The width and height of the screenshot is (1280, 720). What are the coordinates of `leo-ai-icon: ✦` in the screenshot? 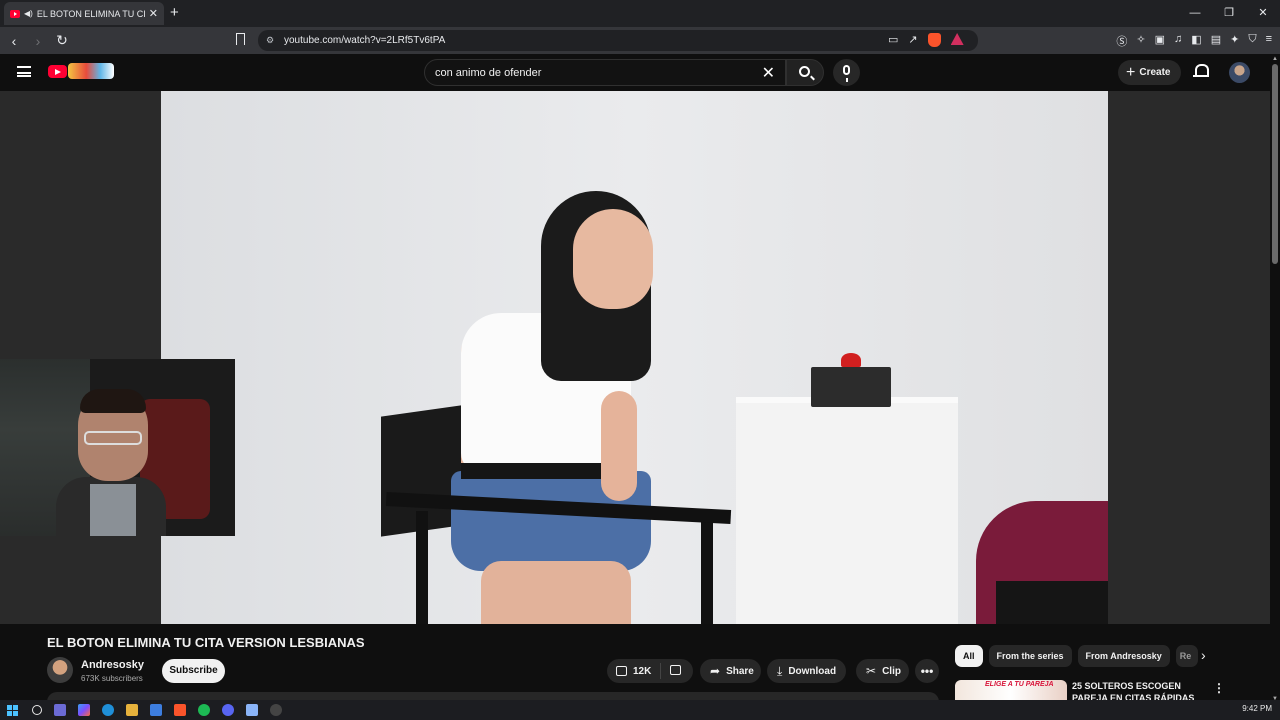 It's located at (1234, 41).